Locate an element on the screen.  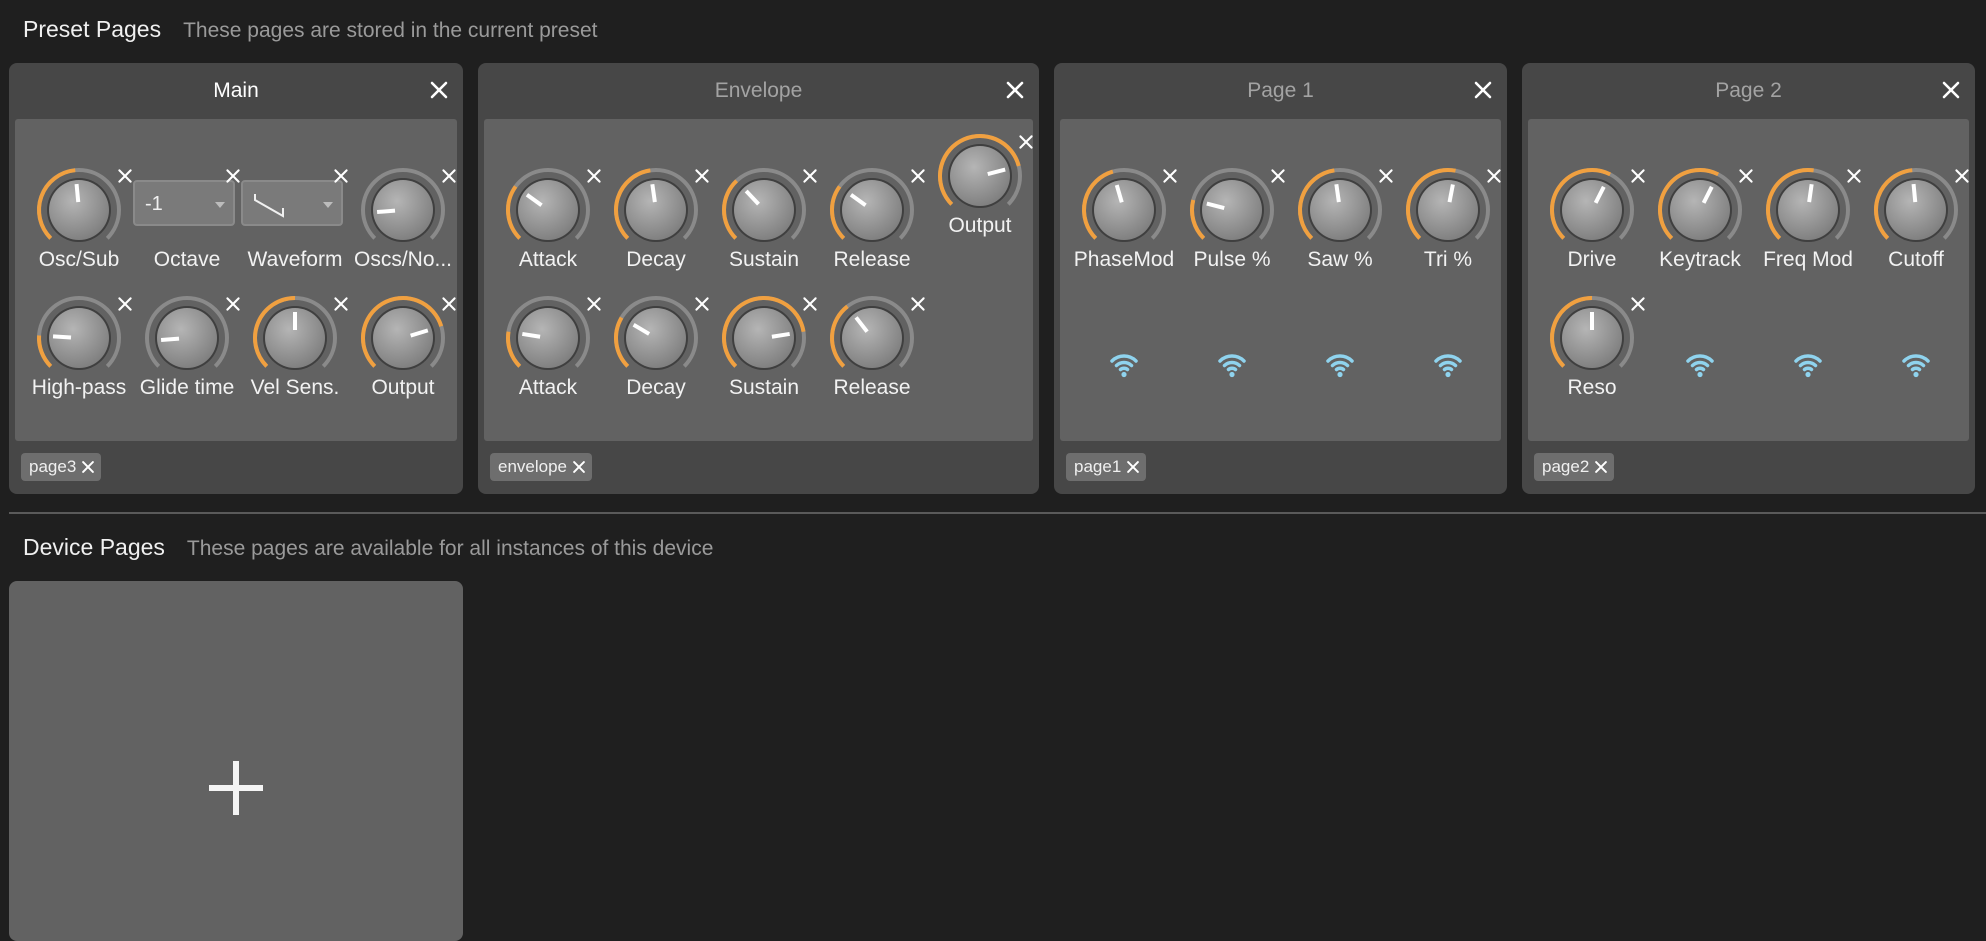
parameter-slot-saw: Saw % is located at coordinates (1340, 226).